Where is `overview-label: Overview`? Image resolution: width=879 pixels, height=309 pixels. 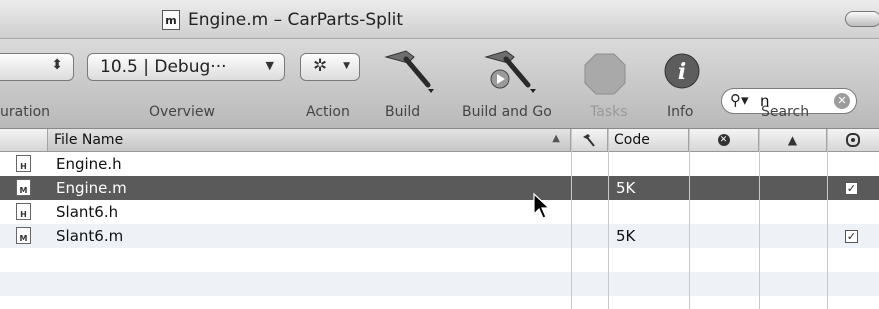 overview-label: Overview is located at coordinates (182, 112).